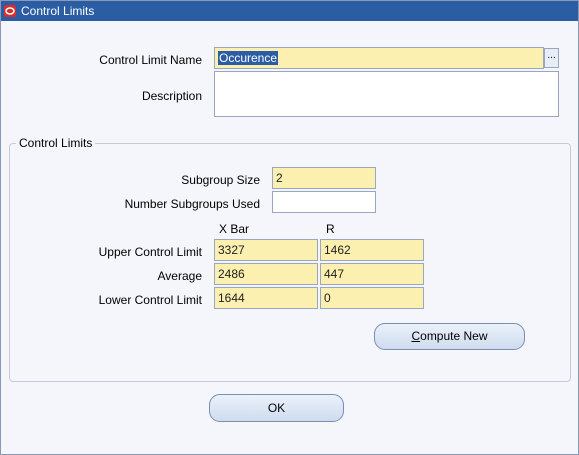 The image size is (579, 455). What do you see at coordinates (266, 250) in the screenshot?
I see `upper-xbar-field: 3327` at bounding box center [266, 250].